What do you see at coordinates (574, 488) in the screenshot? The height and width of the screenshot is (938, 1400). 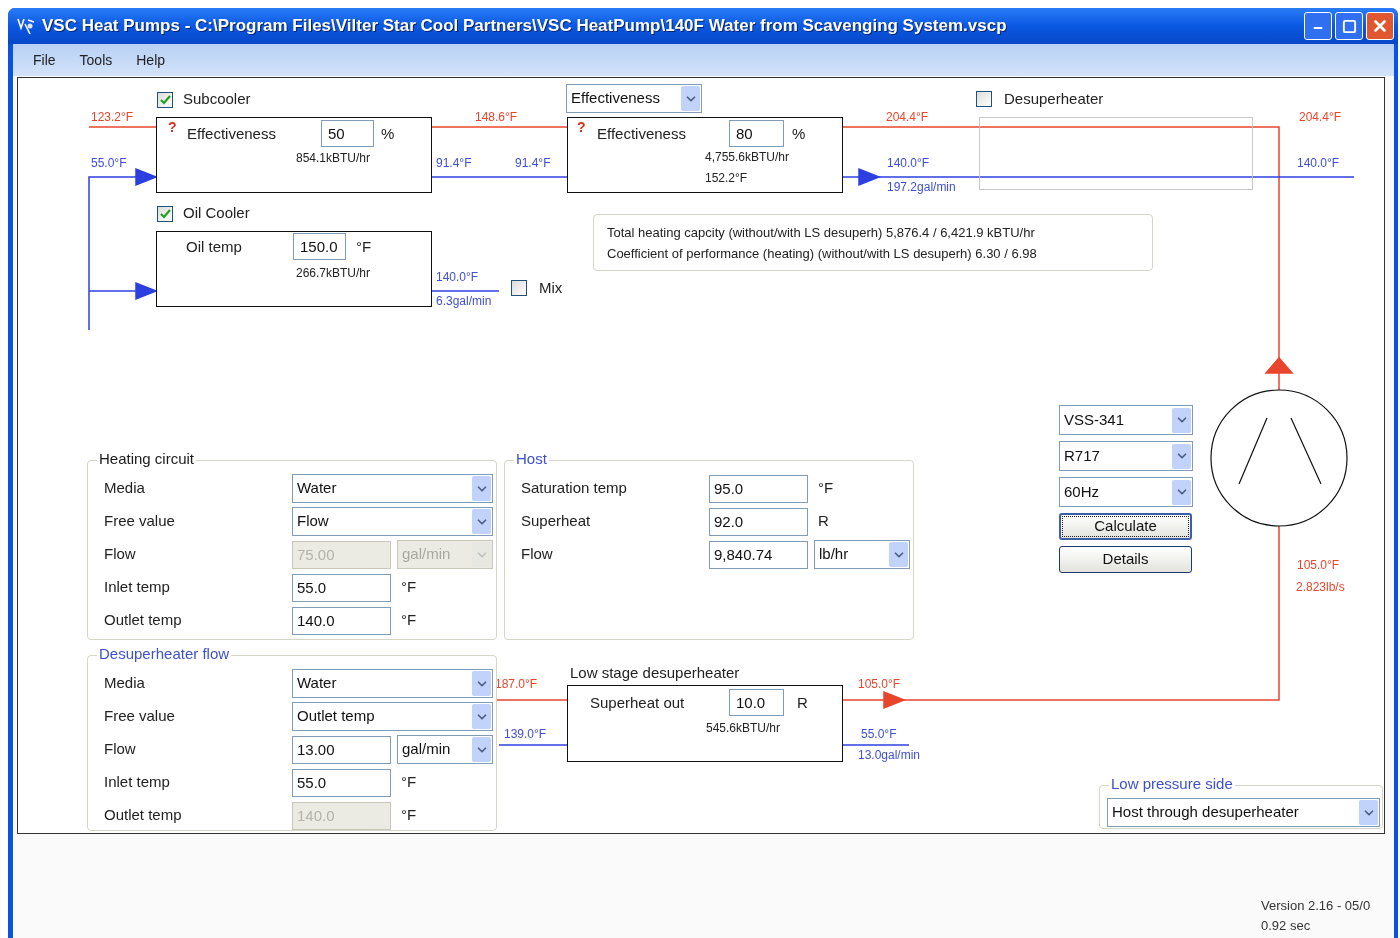 I see `field-label: Saturation temp` at bounding box center [574, 488].